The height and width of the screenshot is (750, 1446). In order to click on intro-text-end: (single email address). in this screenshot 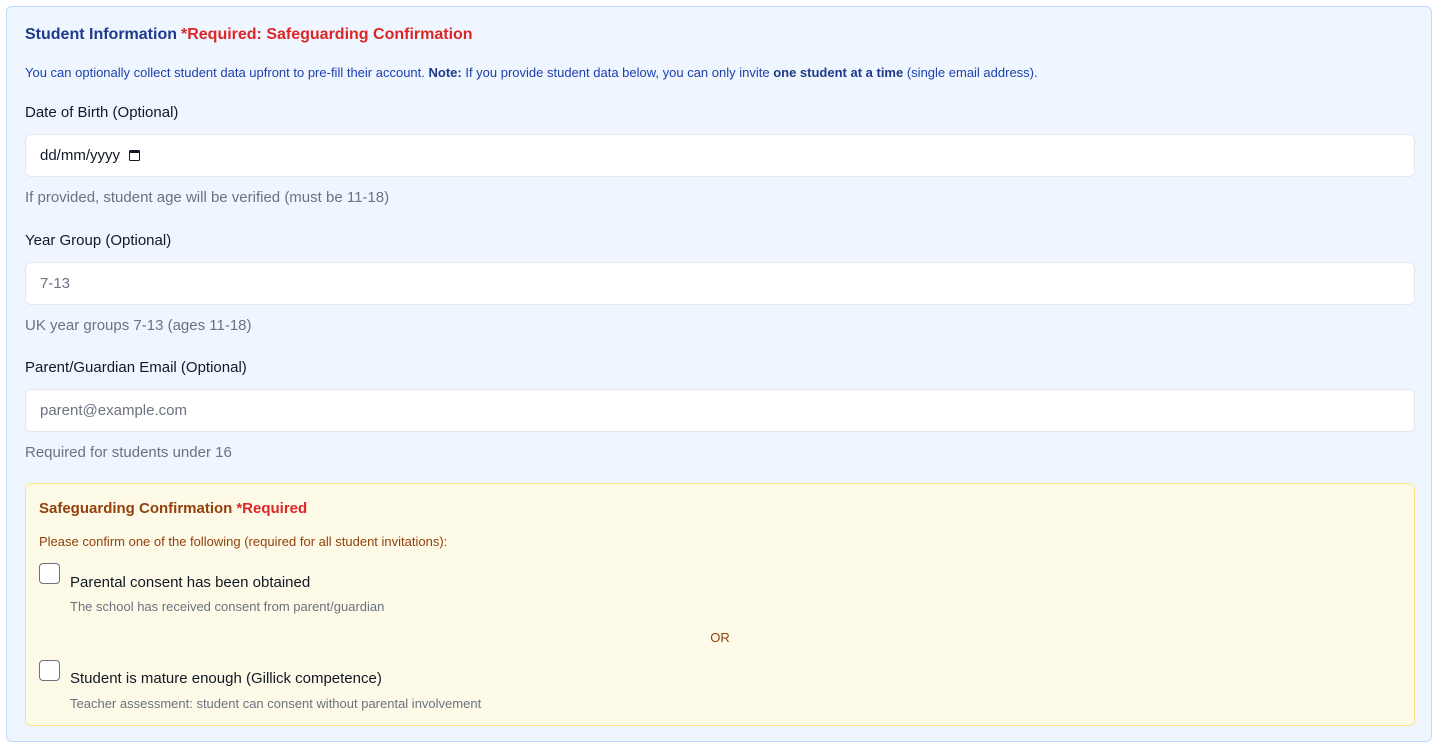, I will do `click(970, 72)`.